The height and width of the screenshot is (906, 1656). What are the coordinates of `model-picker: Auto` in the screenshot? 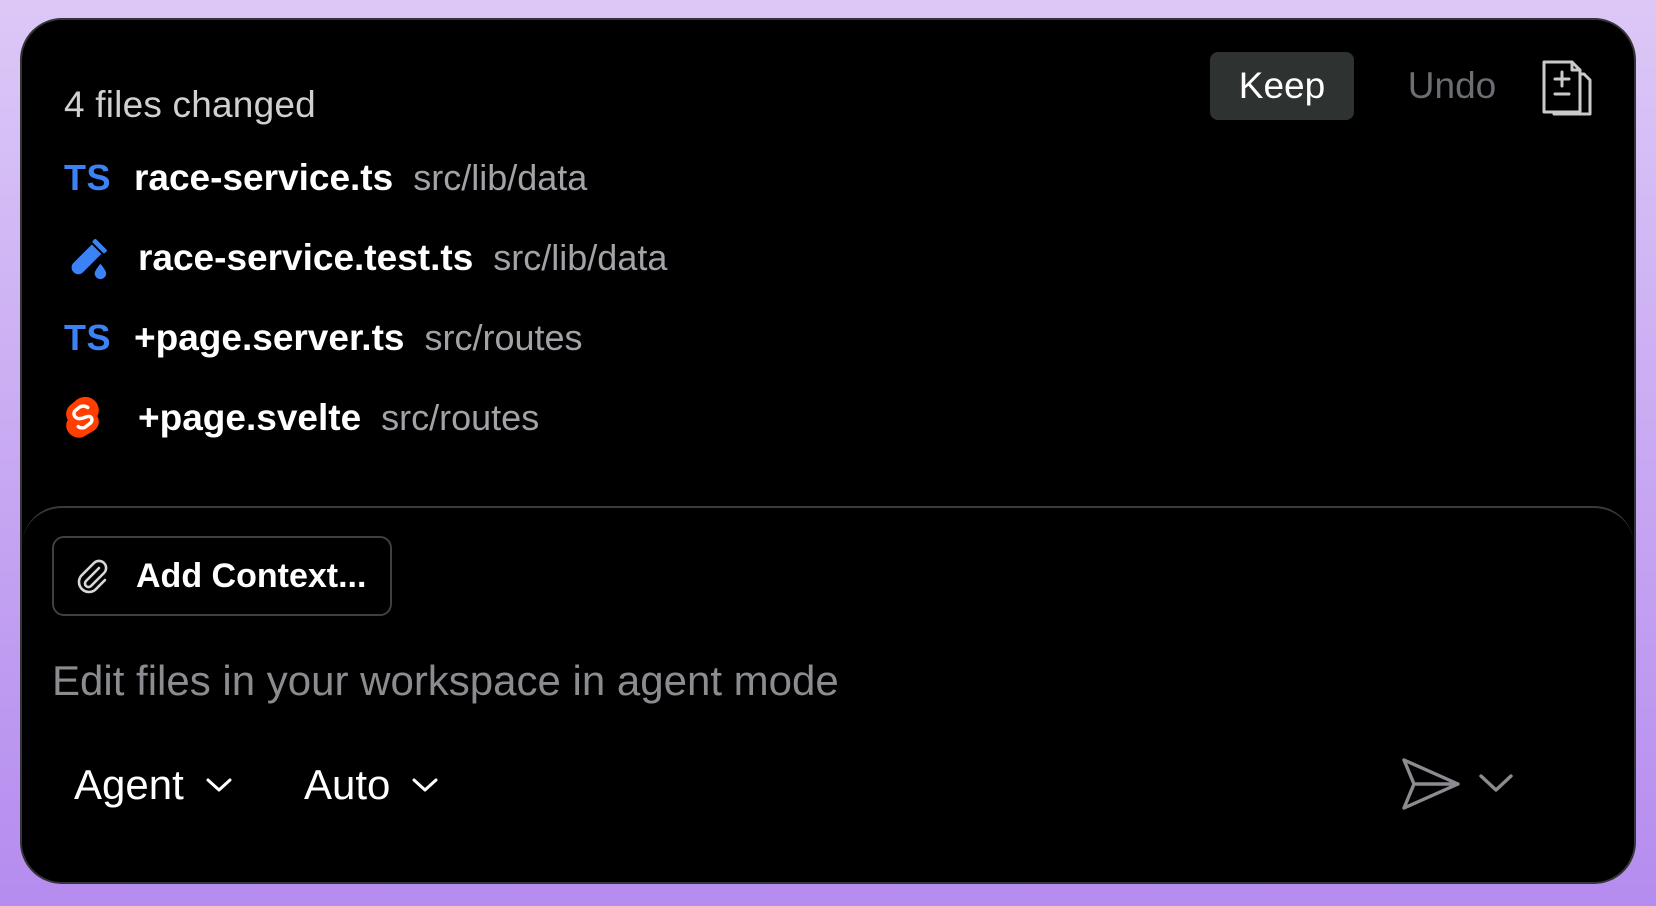 It's located at (372, 785).